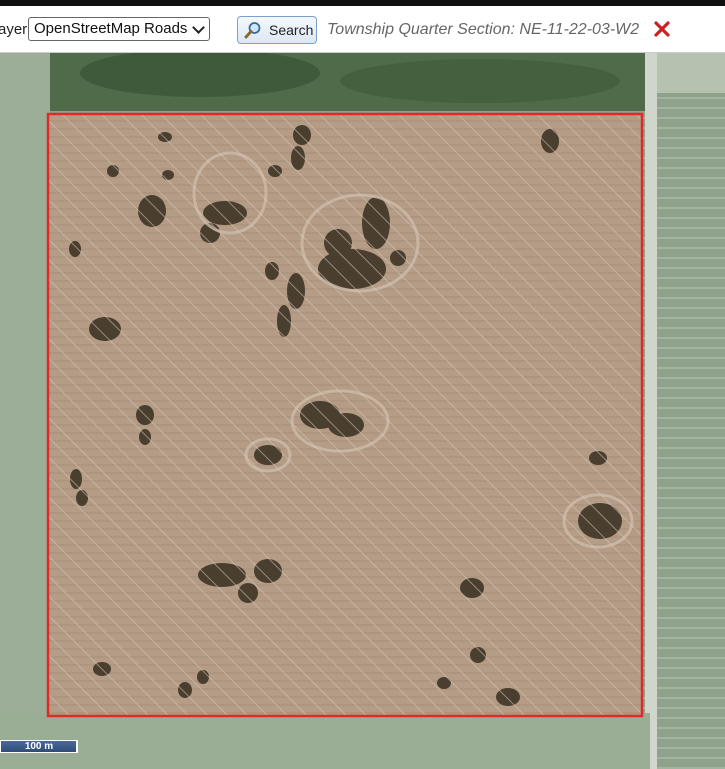 The width and height of the screenshot is (725, 769). I want to click on layer-select: OpenStreetMap Roads, so click(119, 29).